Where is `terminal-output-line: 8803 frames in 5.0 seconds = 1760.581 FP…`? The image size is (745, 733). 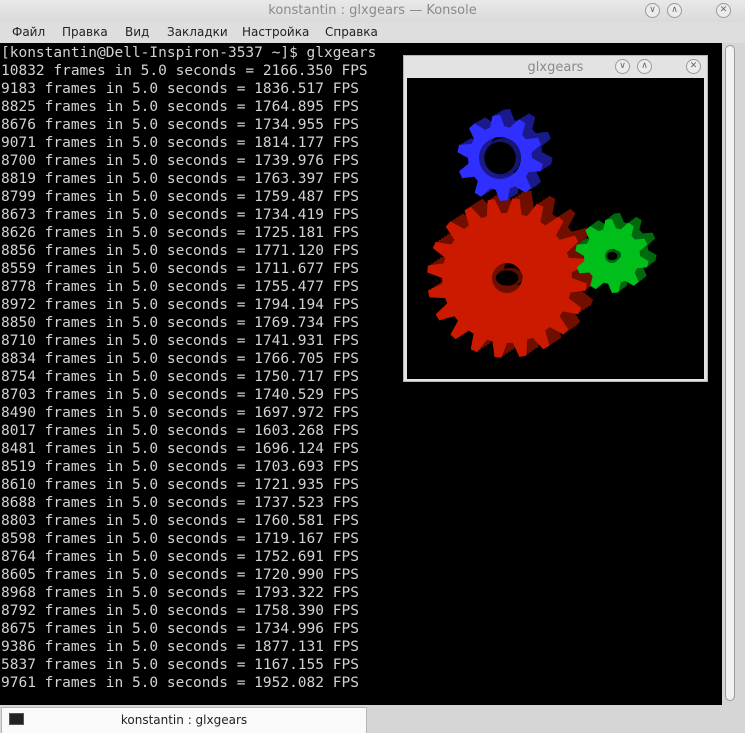 terminal-output-line: 8803 frames in 5.0 seconds = 1760.581 FP… is located at coordinates (180, 521).